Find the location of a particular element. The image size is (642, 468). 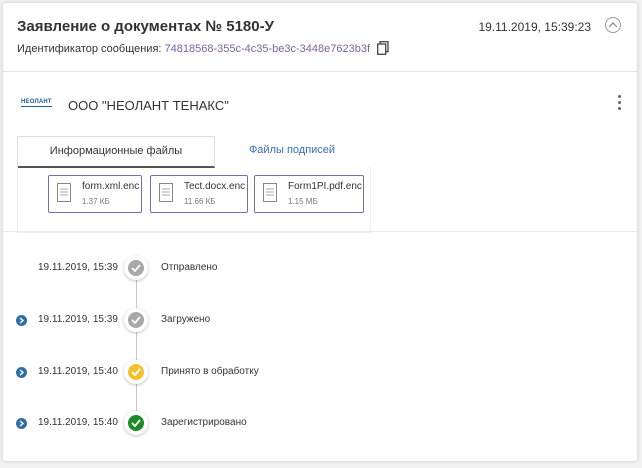

timeline-item: 19.11.2019, 15:40 Принято в обработку is located at coordinates (320, 373).